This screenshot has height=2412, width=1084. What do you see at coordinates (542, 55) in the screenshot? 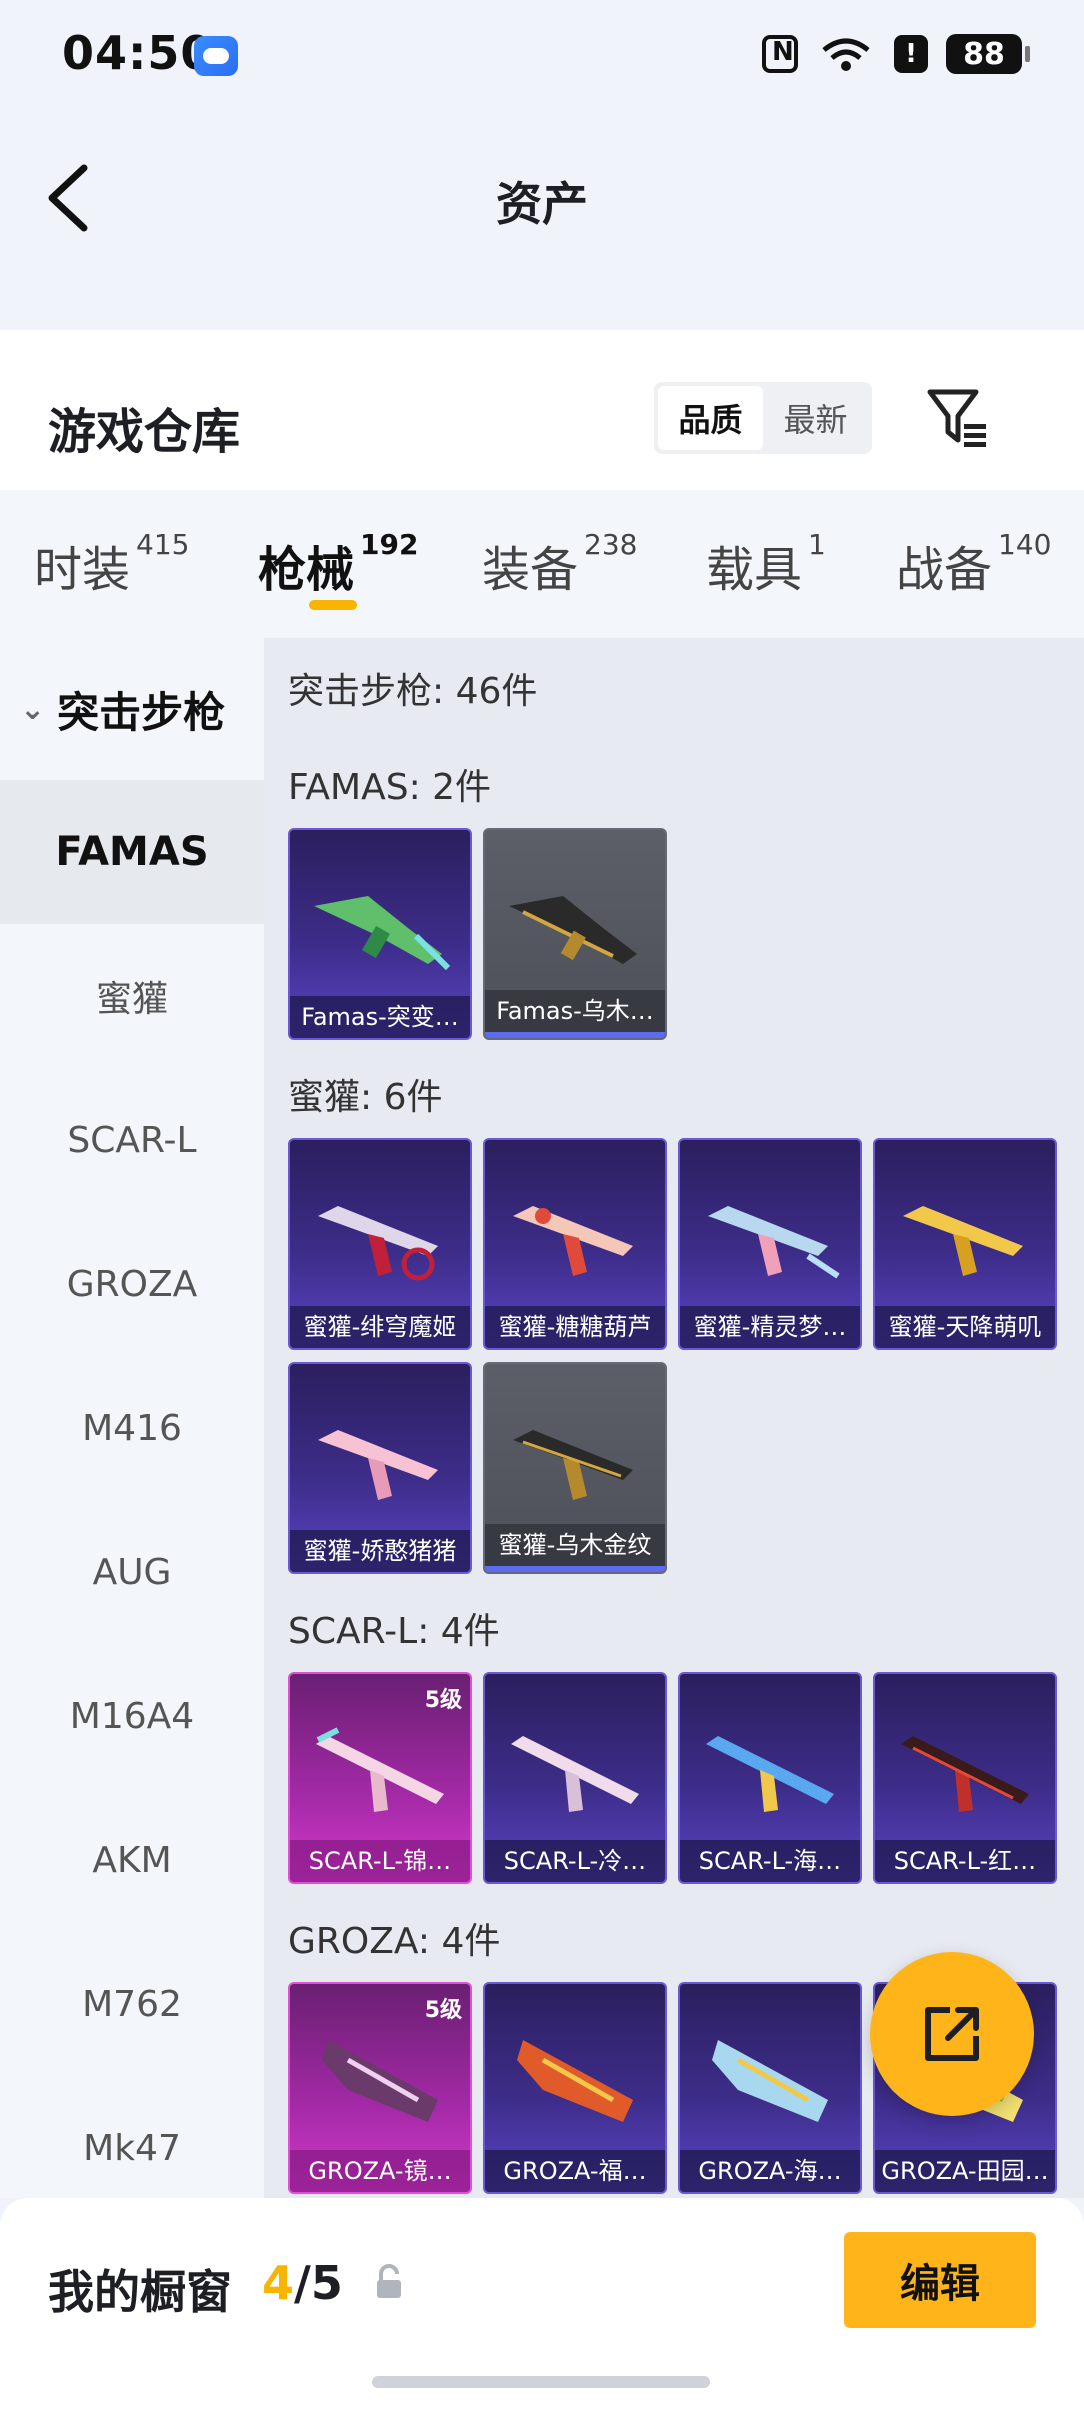
I see `status-bar: 04:50 ! 88` at bounding box center [542, 55].